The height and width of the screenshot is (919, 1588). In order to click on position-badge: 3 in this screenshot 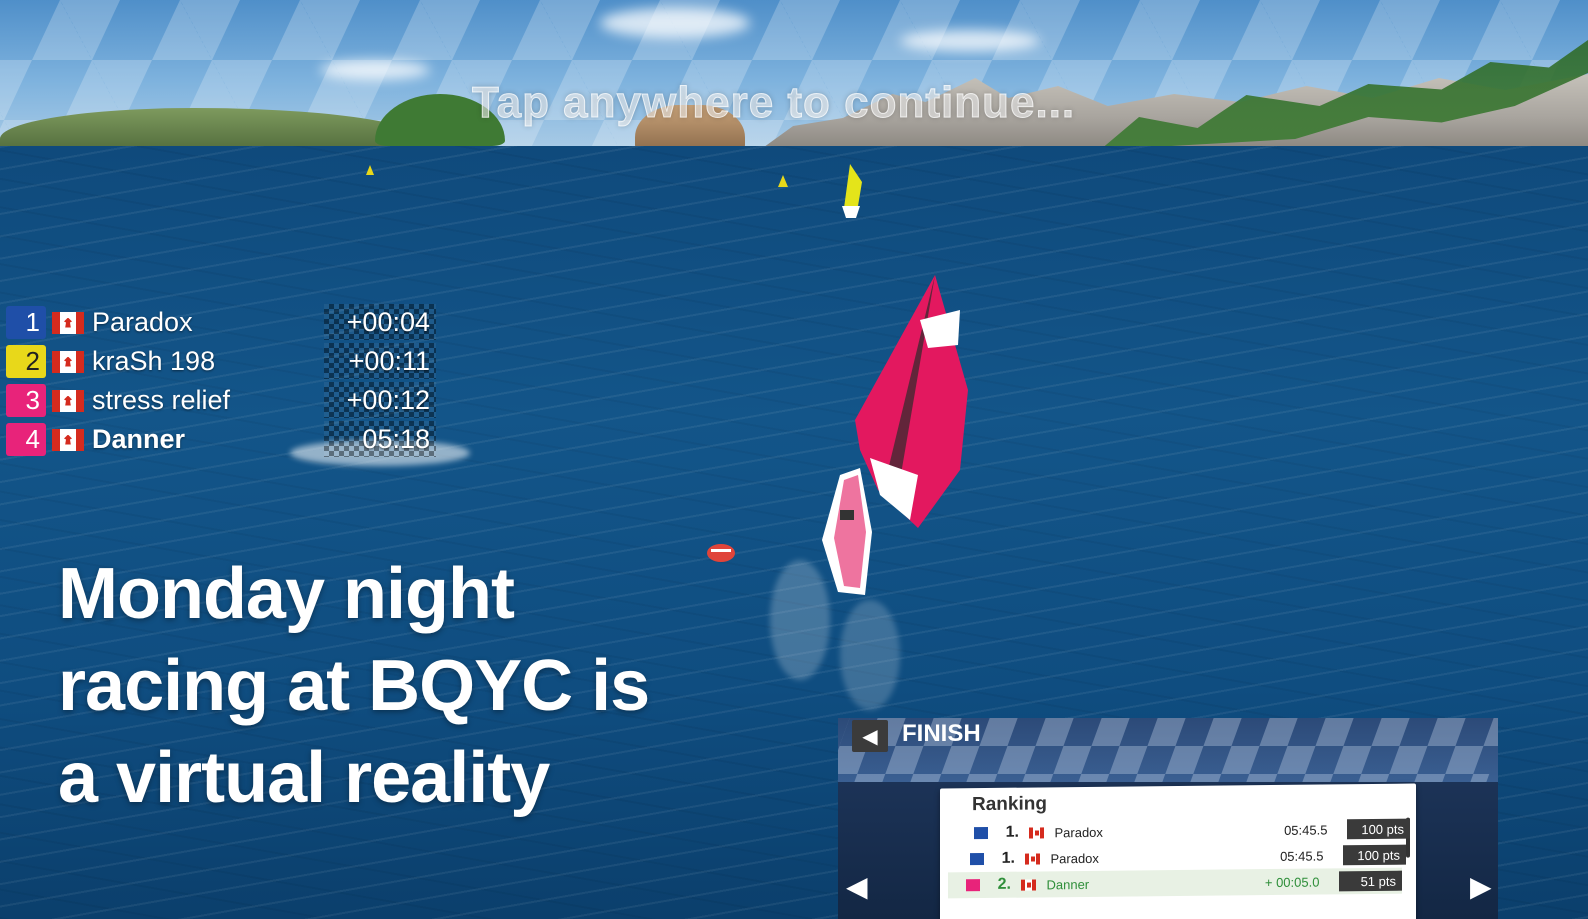, I will do `click(26, 400)`.